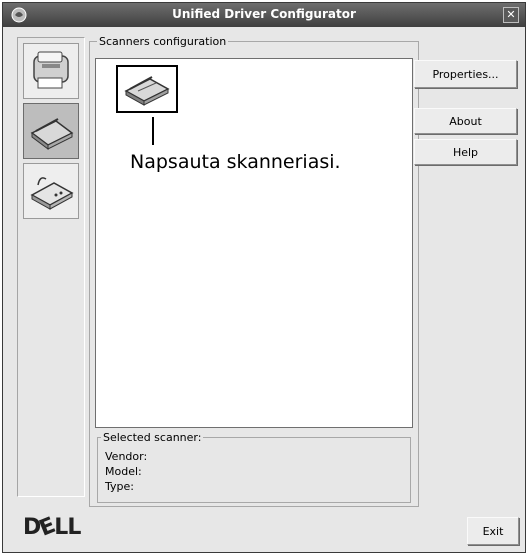 The width and height of the screenshot is (528, 555). I want to click on printer-icon, so click(51, 70).